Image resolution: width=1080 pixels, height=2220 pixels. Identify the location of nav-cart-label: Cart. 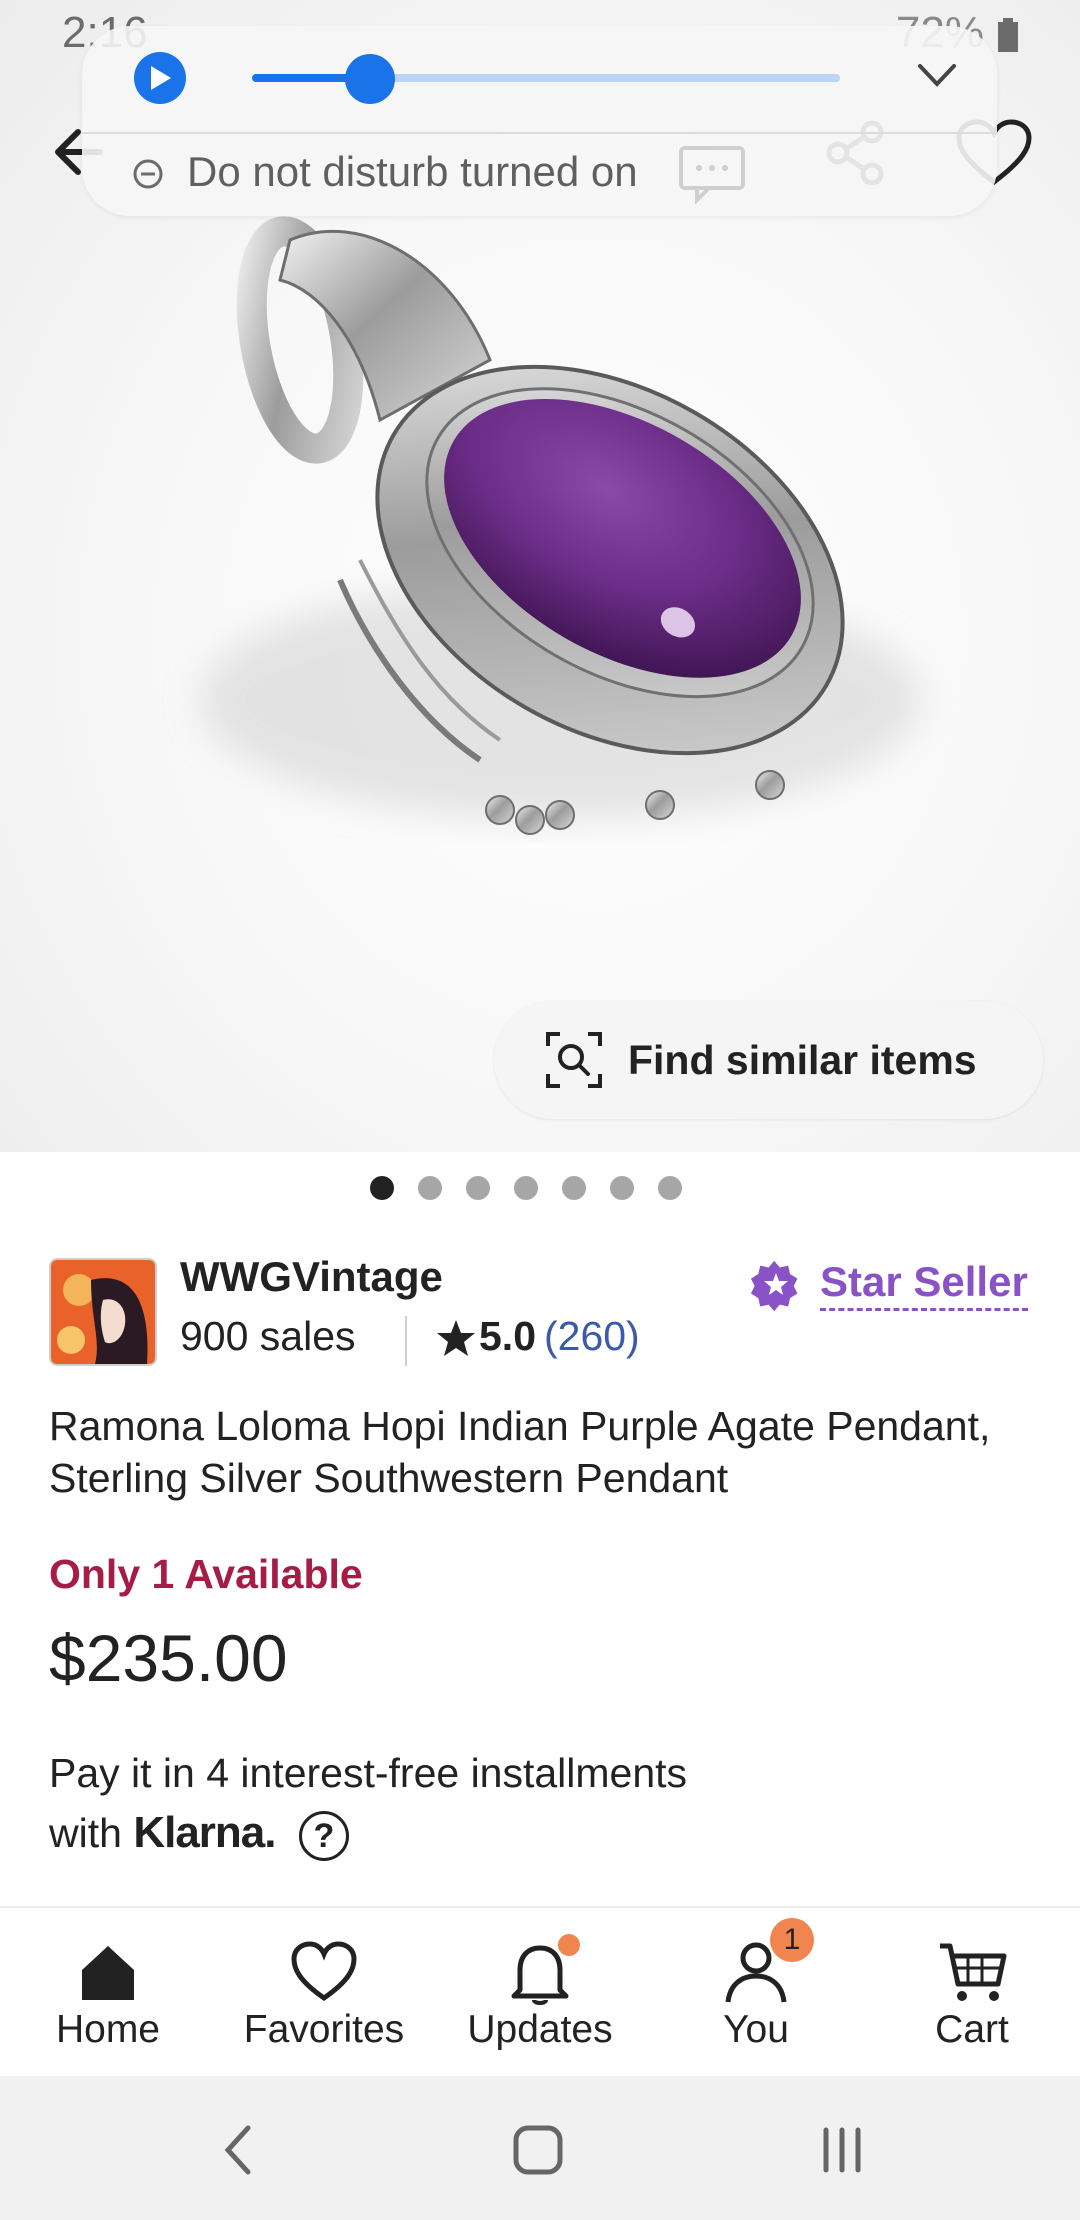
(972, 2029).